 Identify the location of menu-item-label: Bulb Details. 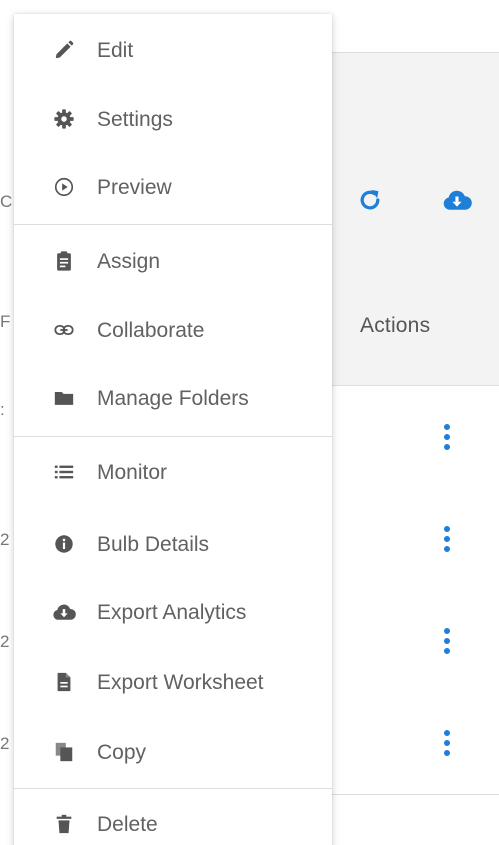
(153, 544).